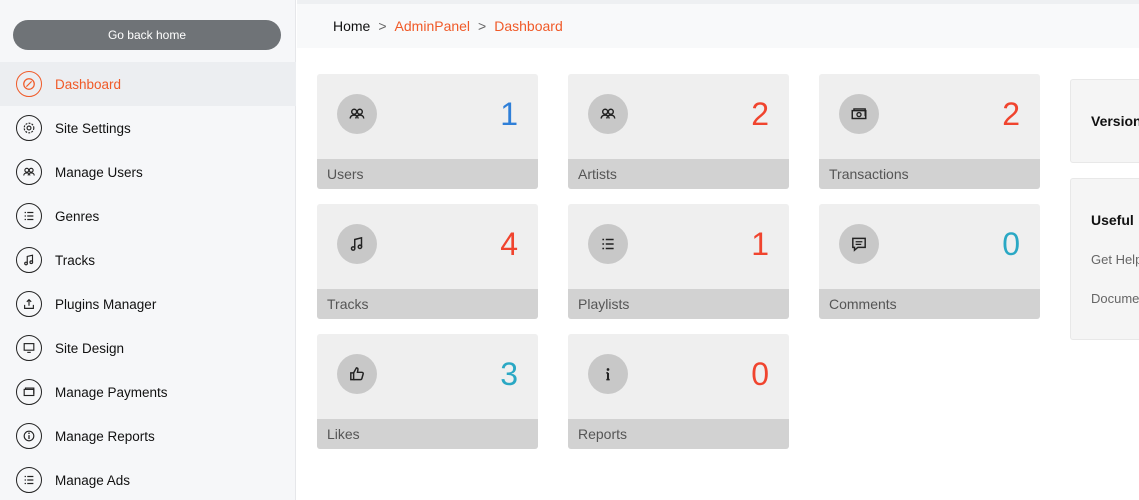  I want to click on stat-label: Playlists, so click(678, 304).